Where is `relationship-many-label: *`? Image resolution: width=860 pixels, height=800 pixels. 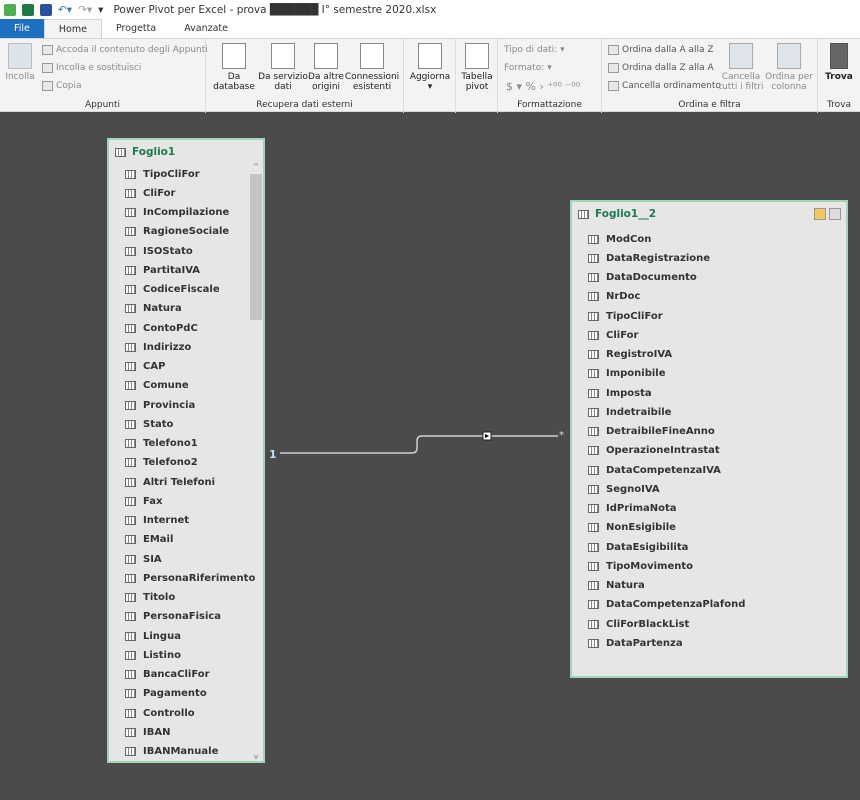
relationship-many-label: * is located at coordinates (561, 435).